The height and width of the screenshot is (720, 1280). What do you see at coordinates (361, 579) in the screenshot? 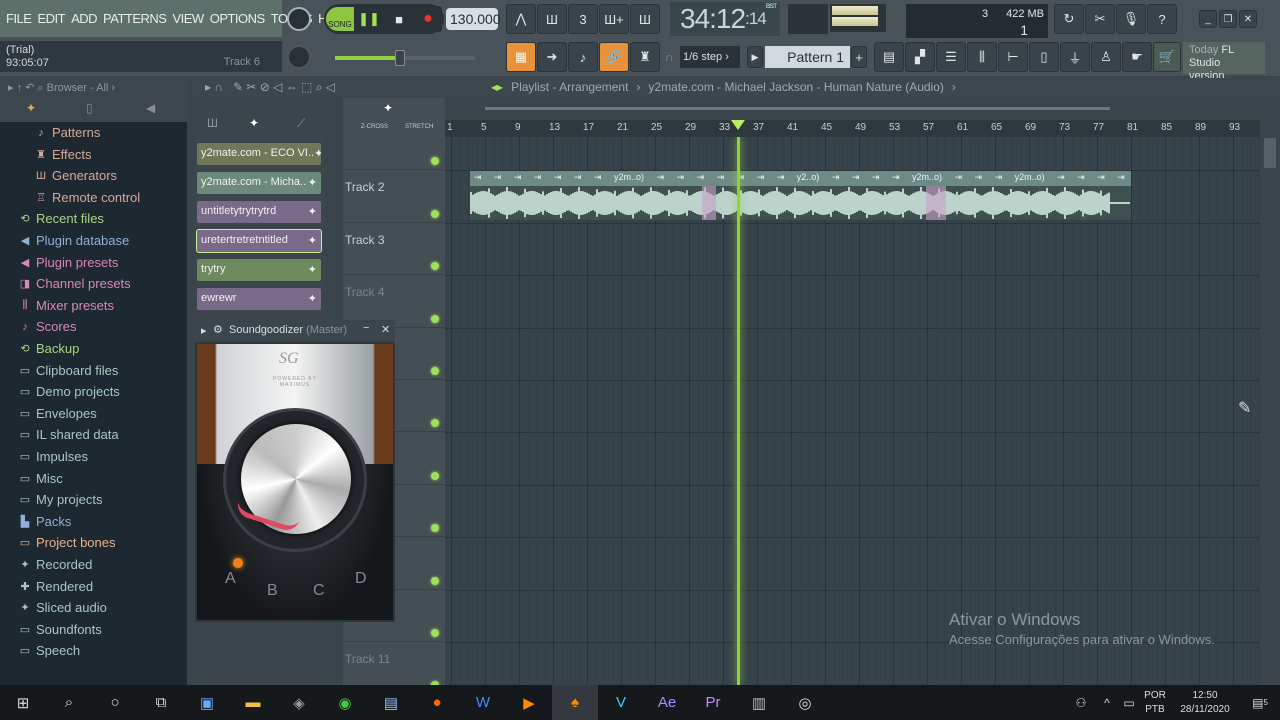
I see `sg-mode-d: D` at bounding box center [361, 579].